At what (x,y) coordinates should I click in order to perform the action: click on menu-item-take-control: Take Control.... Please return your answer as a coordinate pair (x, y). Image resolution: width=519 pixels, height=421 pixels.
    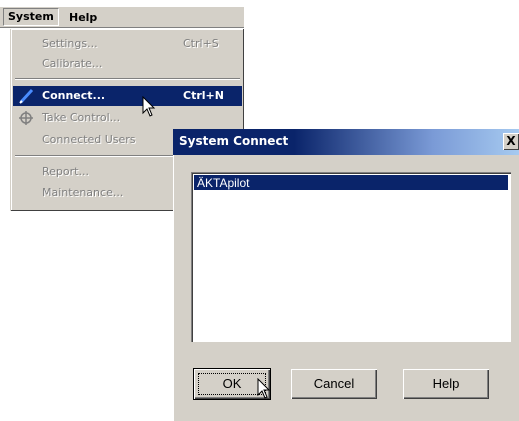
    Looking at the image, I should click on (127, 118).